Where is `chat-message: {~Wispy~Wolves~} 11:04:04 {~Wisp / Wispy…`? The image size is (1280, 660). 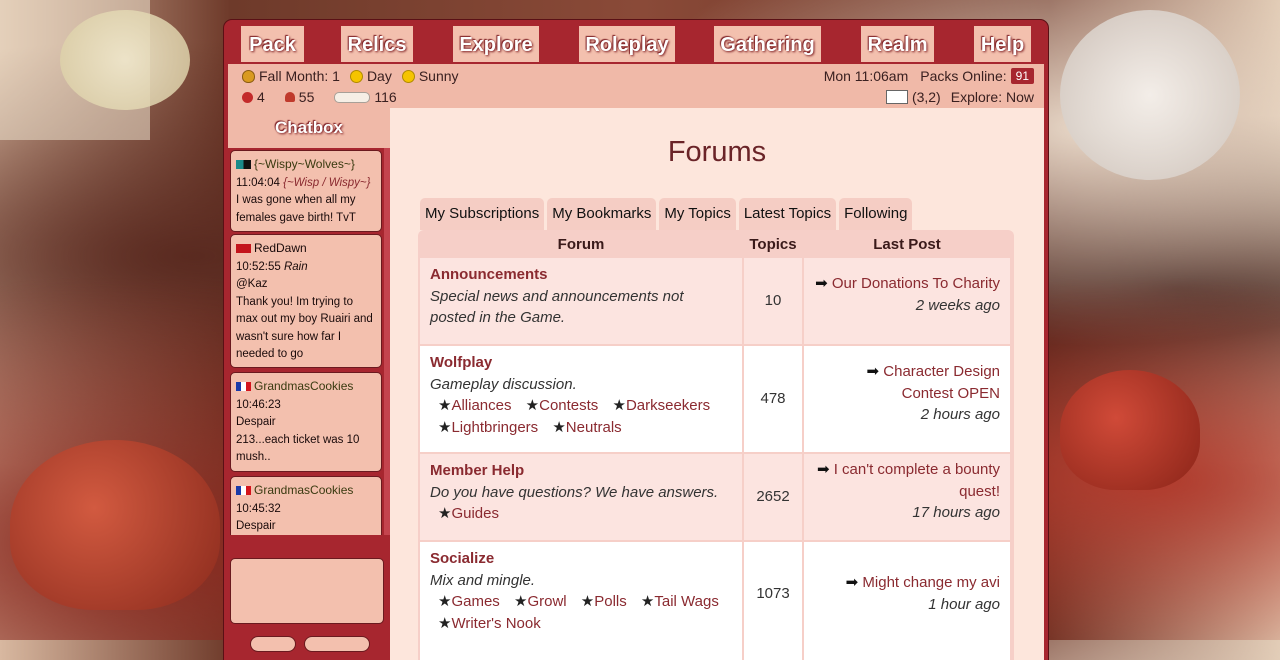
chat-message: {~Wispy~Wolves~} 11:04:04 {~Wisp / Wispy… is located at coordinates (306, 191).